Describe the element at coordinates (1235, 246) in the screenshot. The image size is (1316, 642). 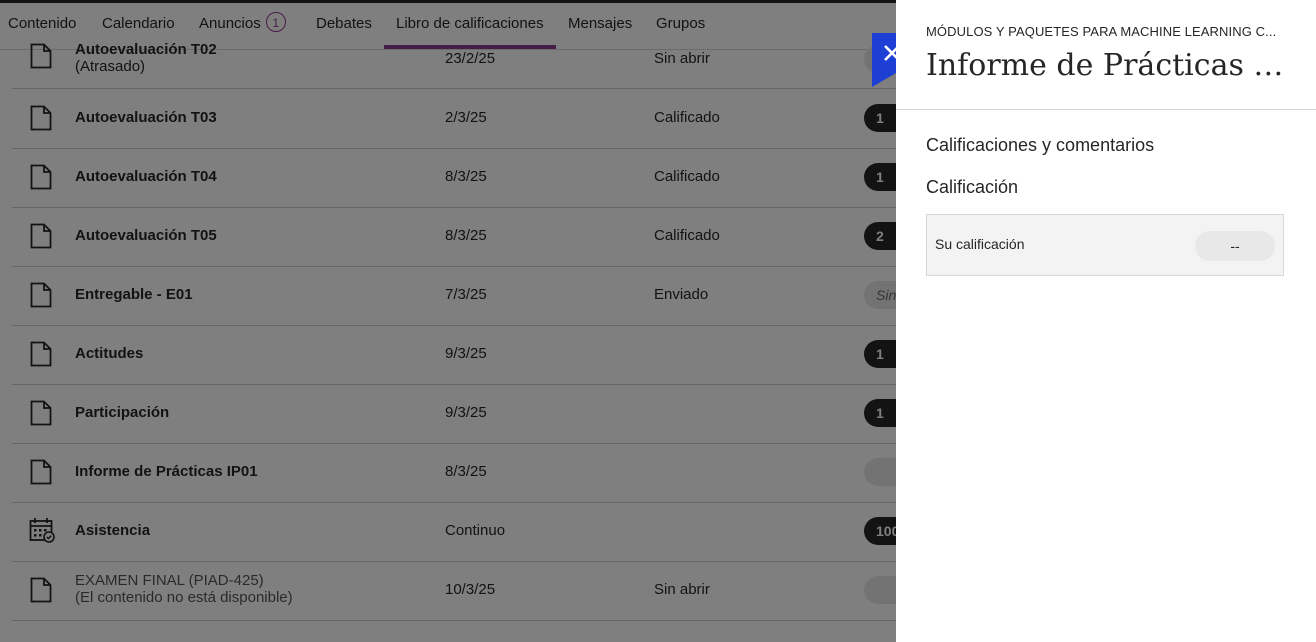
I see `grade-value-pill: --` at that location.